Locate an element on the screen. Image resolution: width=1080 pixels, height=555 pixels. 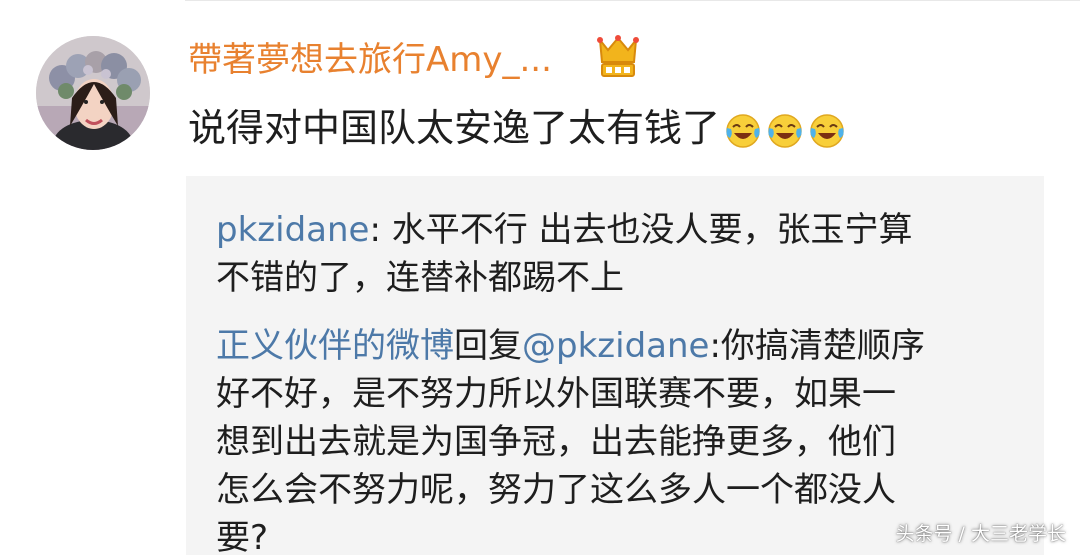
reply-word: 回复 is located at coordinates (488, 346).